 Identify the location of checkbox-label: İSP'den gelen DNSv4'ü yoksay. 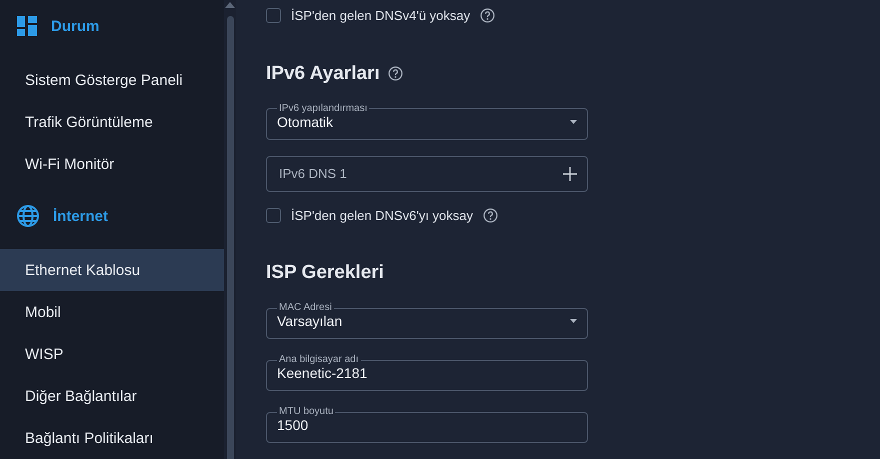
(380, 16).